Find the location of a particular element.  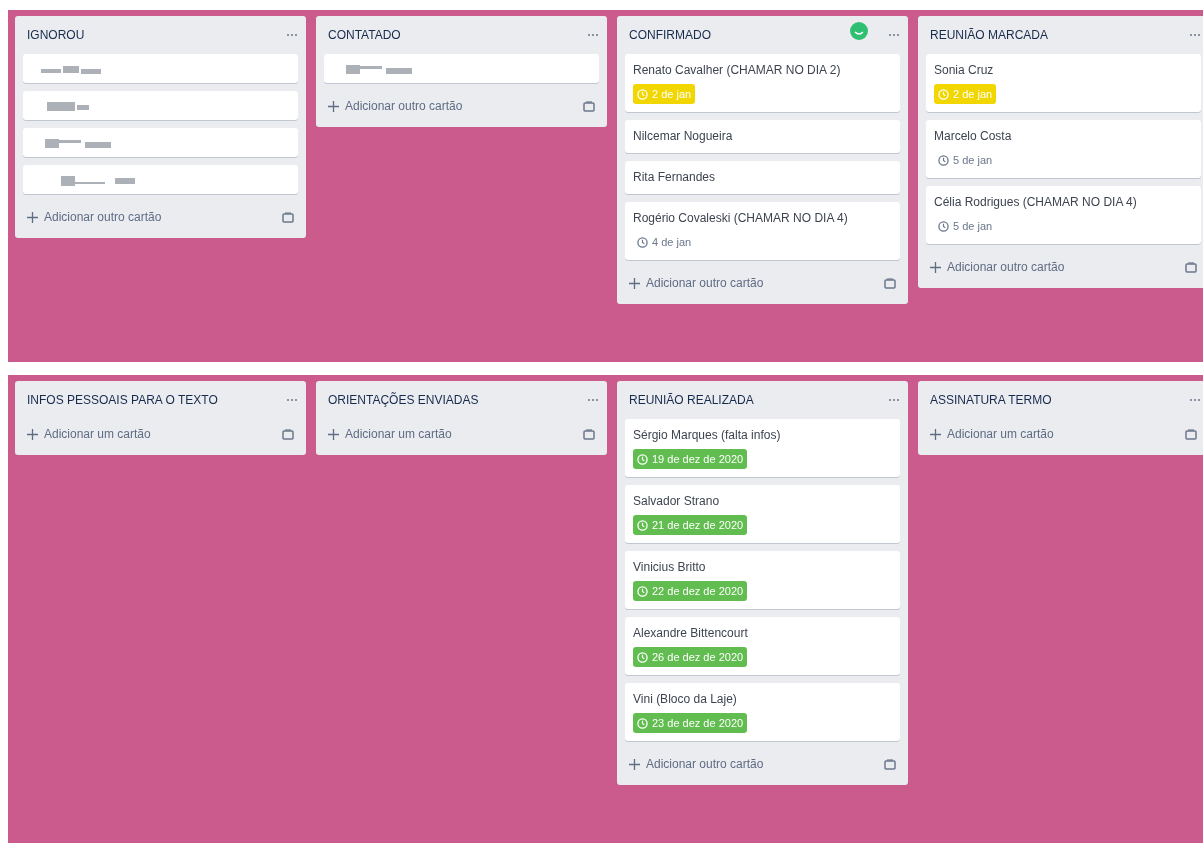

due-date-badge: 22 de dez de 2020 is located at coordinates (690, 591).